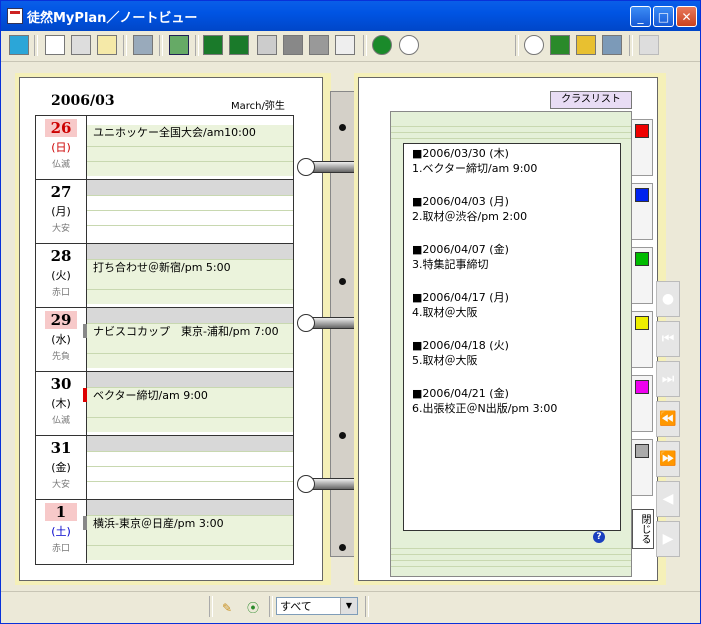  I want to click on calendar-green-icon, so click(560, 45).